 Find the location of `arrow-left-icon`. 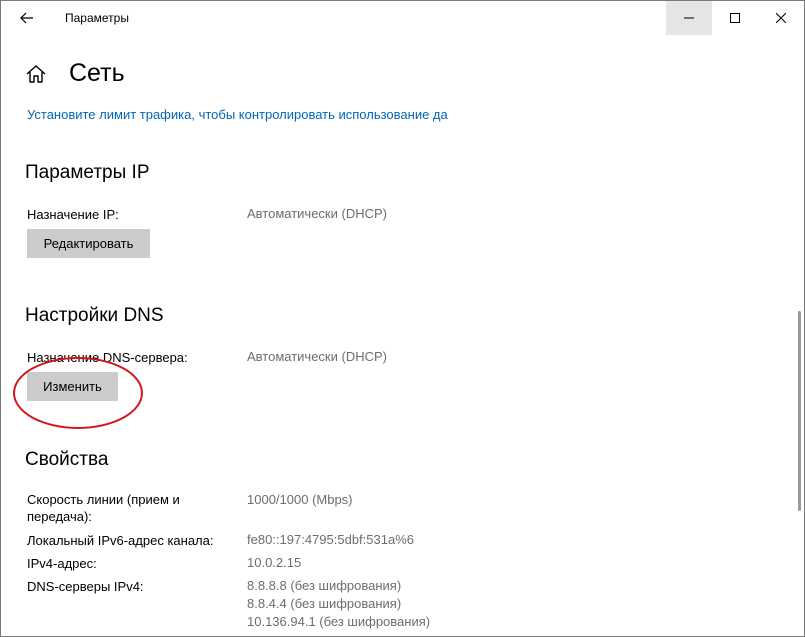

arrow-left-icon is located at coordinates (26, 18).